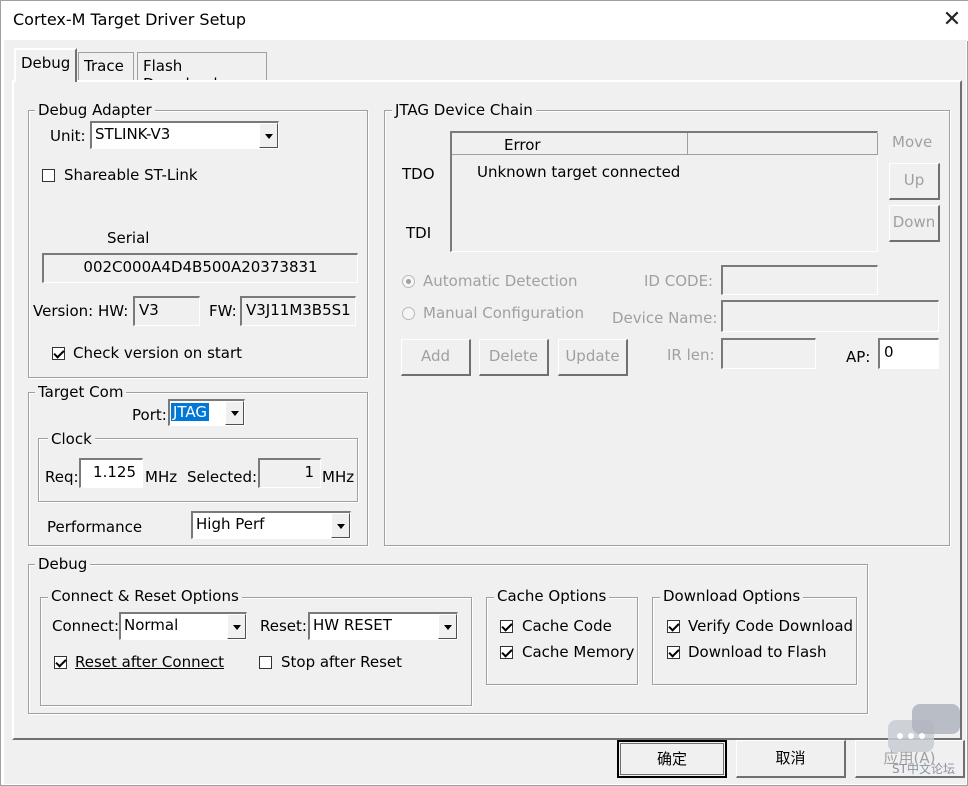  I want to click on connect-label: Connect:, so click(86, 626).